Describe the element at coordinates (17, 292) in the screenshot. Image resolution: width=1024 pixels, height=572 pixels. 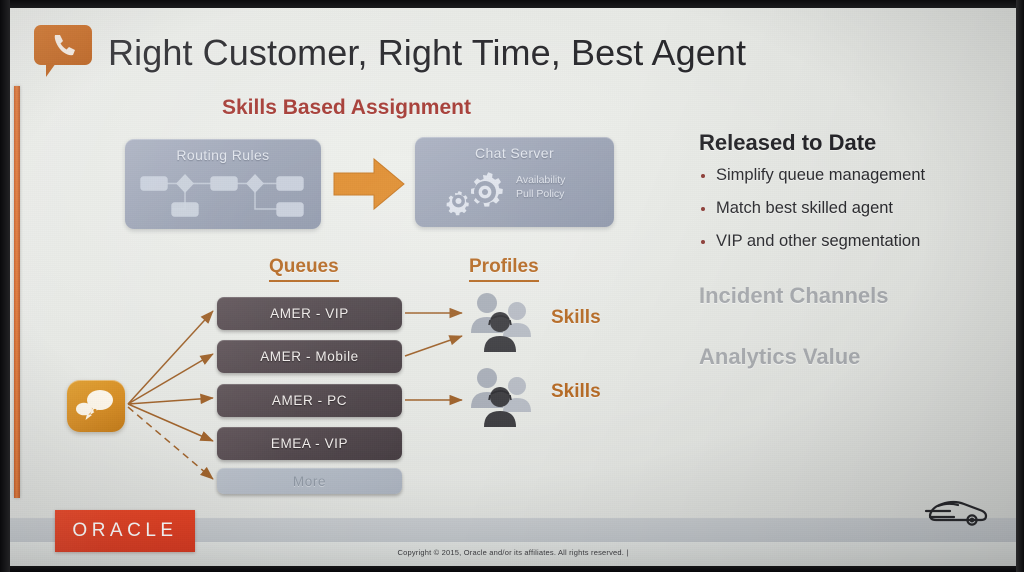
I see `slide-accent-strip` at that location.